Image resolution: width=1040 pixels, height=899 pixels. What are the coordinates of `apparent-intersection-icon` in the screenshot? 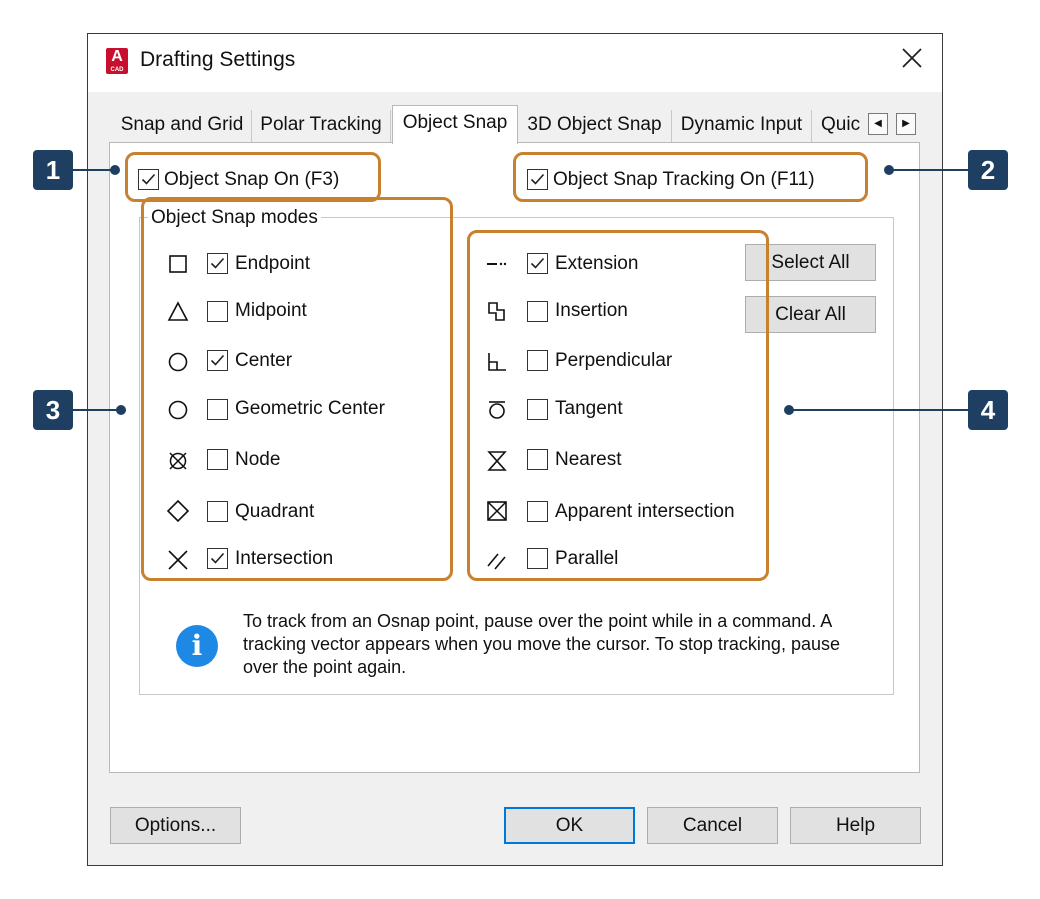 It's located at (497, 511).